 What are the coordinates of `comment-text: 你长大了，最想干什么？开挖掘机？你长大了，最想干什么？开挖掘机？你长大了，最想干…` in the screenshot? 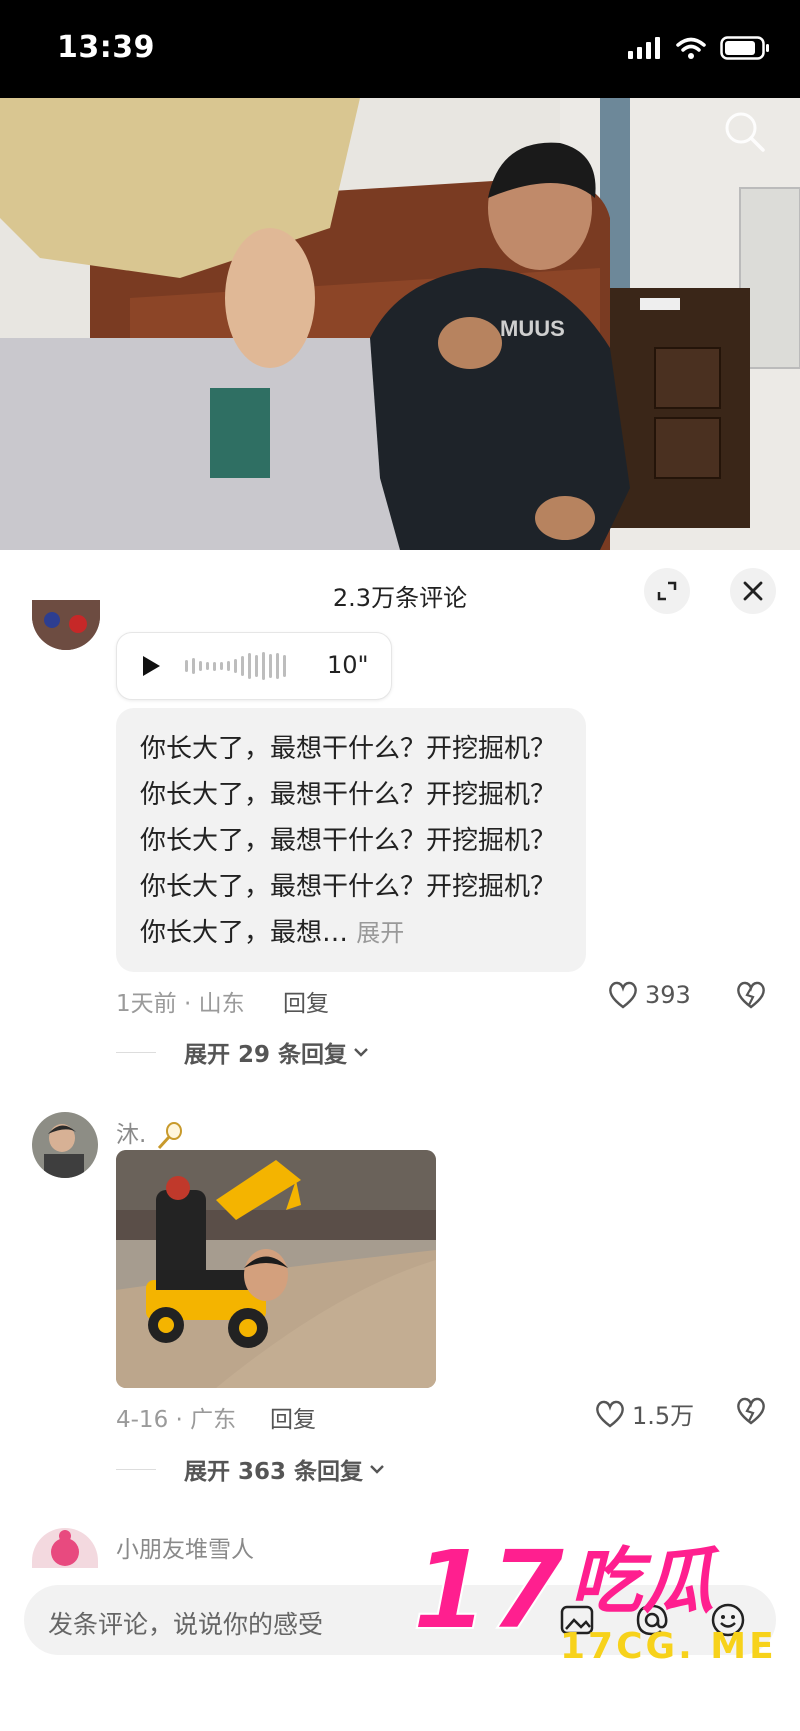 It's located at (348, 841).